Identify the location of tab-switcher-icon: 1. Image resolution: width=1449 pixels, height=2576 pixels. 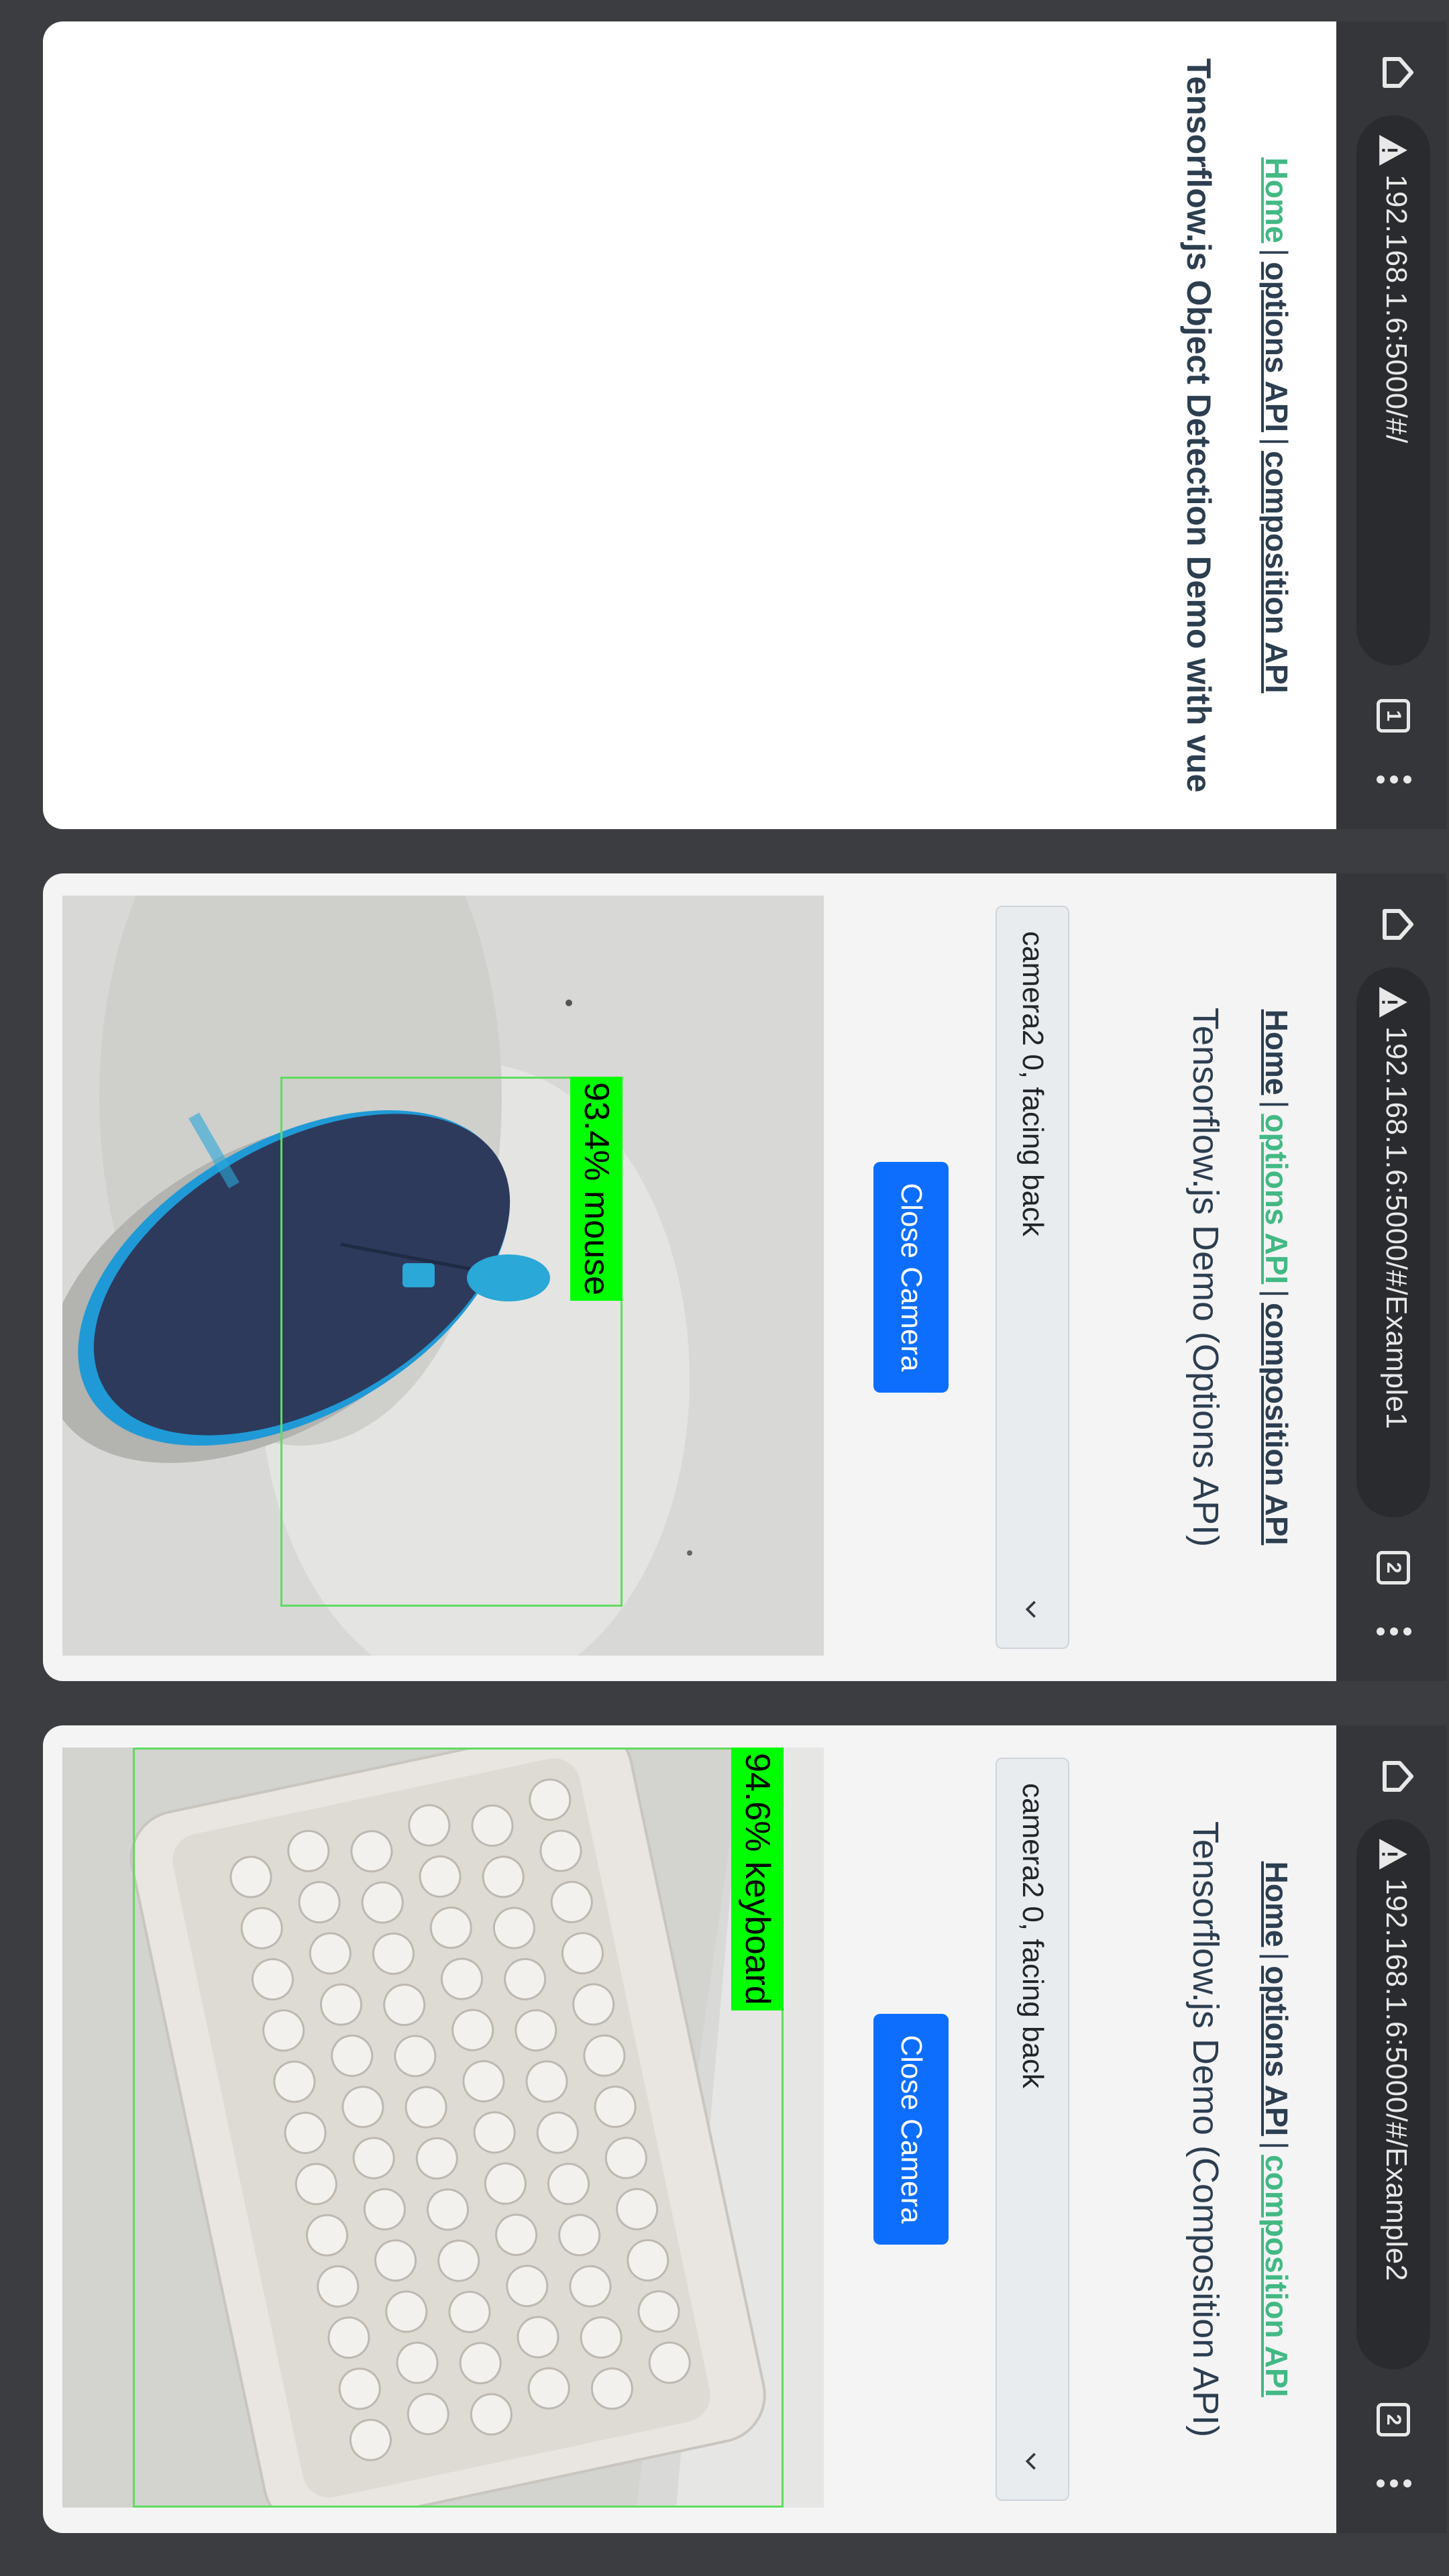
(1393, 716).